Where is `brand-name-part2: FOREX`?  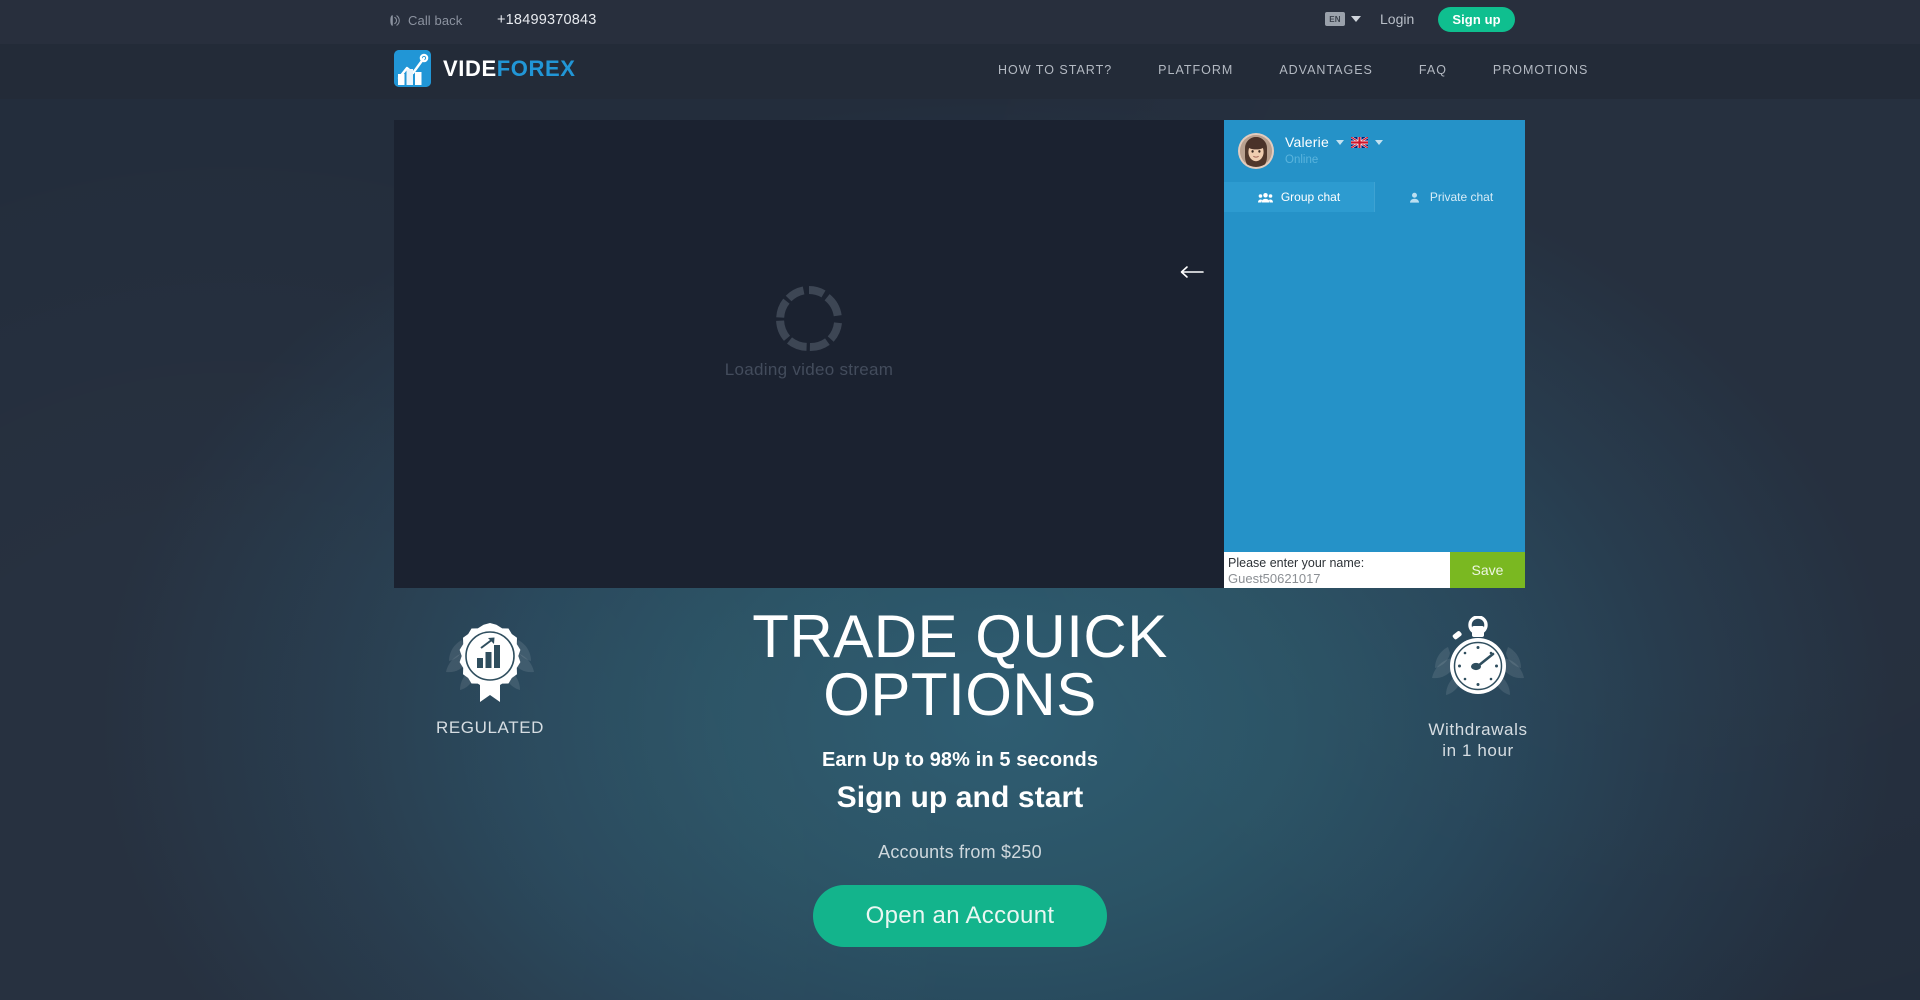
brand-name-part2: FOREX is located at coordinates (536, 68).